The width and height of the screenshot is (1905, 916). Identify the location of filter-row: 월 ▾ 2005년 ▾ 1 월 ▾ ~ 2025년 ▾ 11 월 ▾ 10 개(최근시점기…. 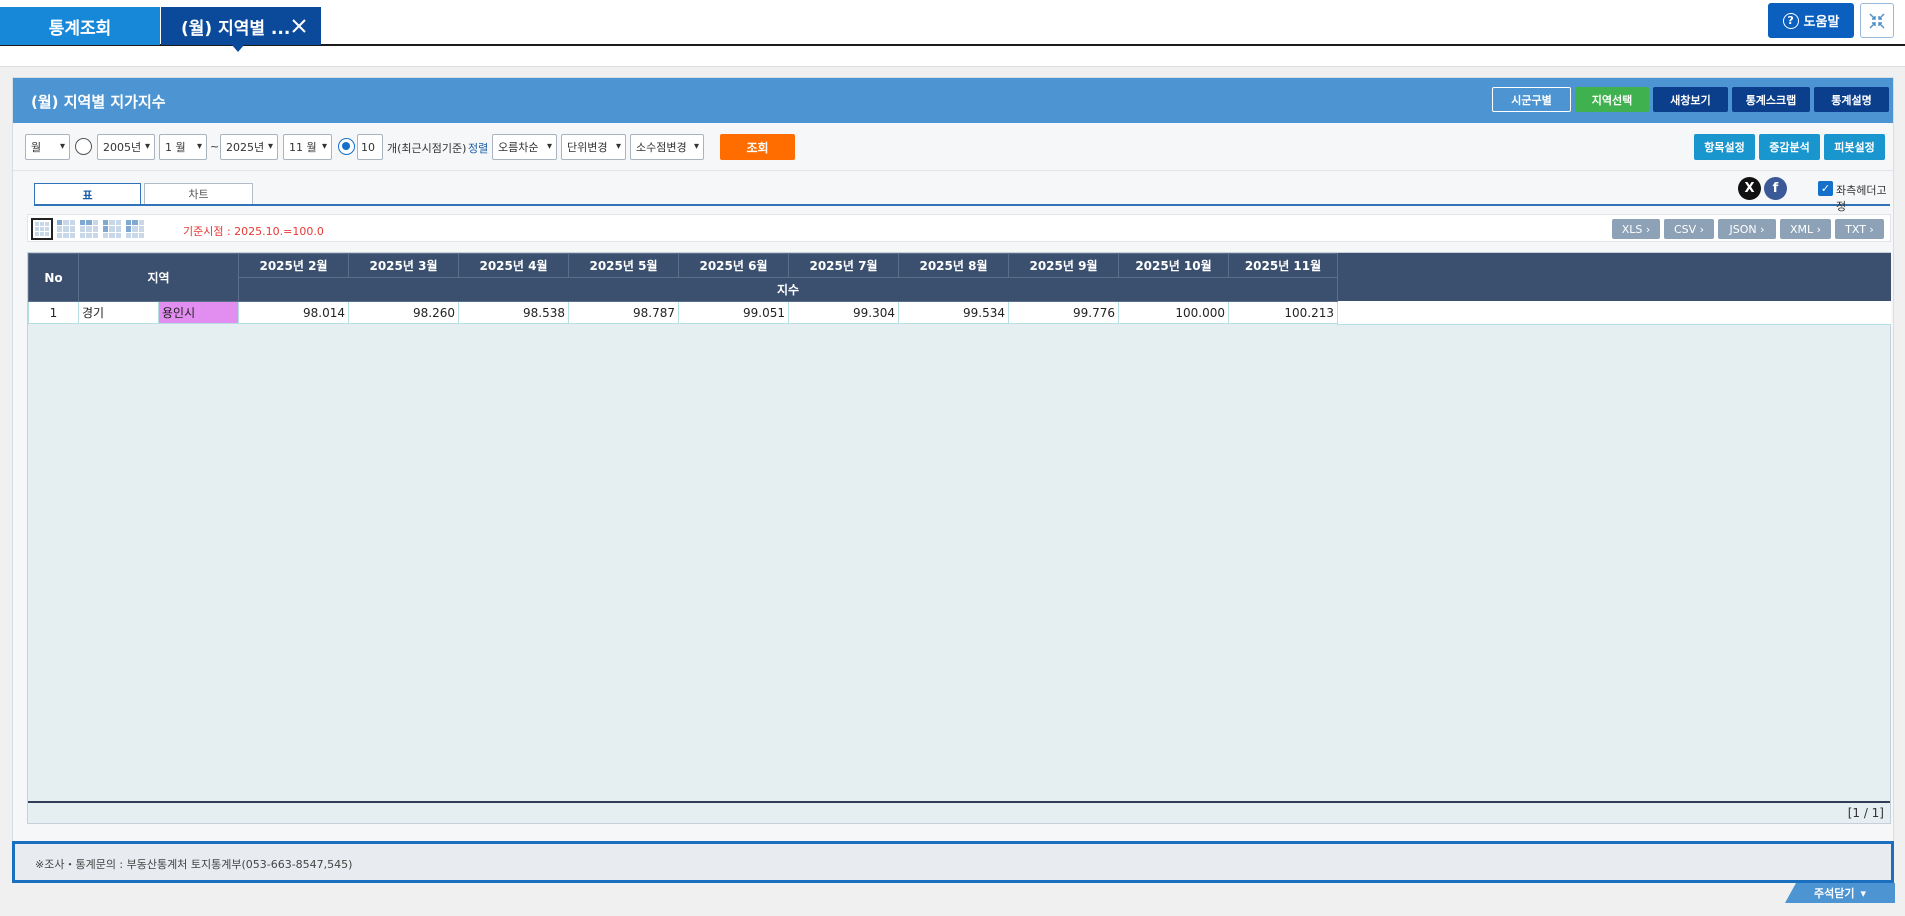
(953, 147).